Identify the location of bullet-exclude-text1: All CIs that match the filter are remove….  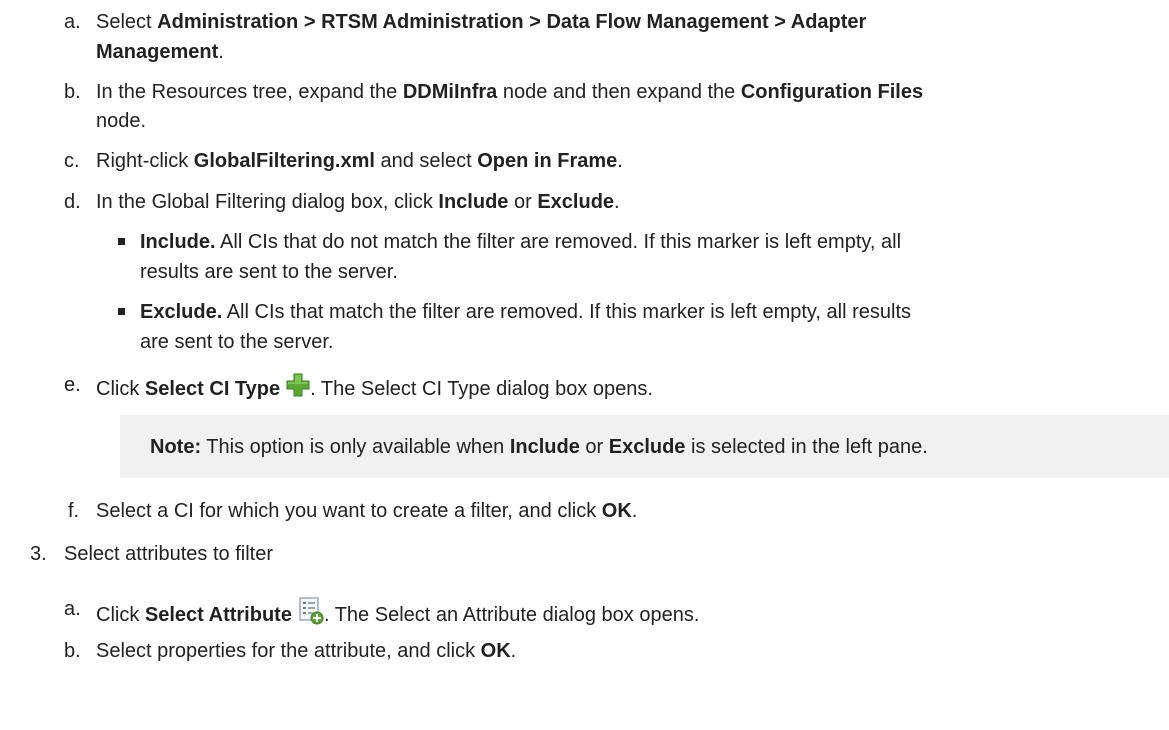
(567, 312).